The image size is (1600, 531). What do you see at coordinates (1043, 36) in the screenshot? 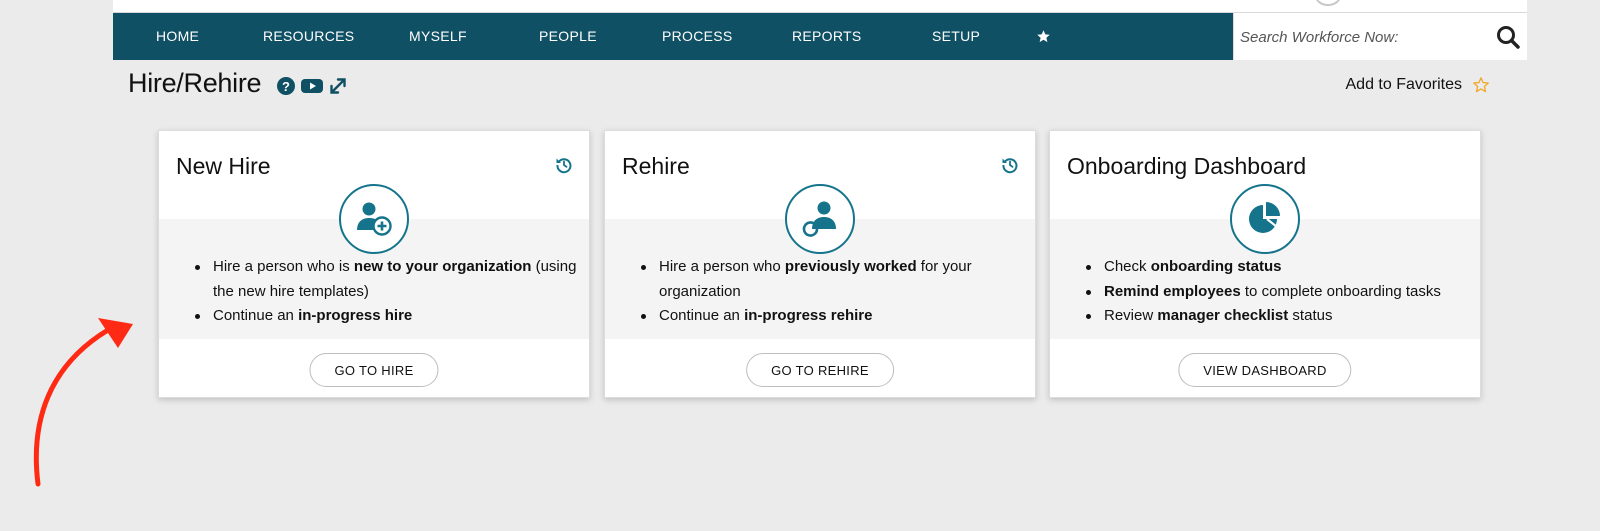
I see `nav-favorites-star-icon` at bounding box center [1043, 36].